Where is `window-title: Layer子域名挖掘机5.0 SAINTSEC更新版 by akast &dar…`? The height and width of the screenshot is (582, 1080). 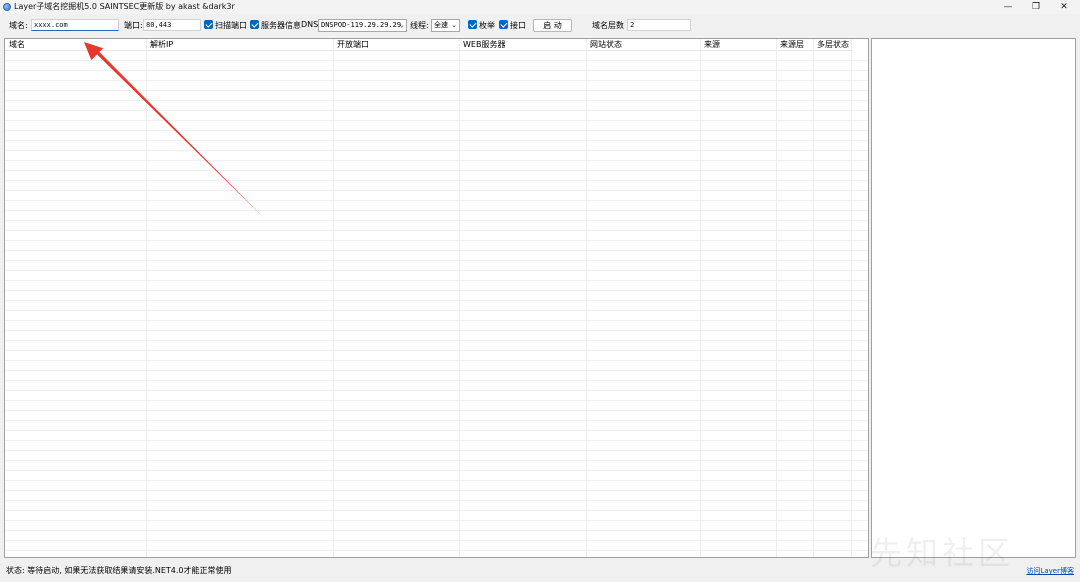 window-title: Layer子域名挖掘机5.0 SAINTSEC更新版 by akast &dar… is located at coordinates (124, 6).